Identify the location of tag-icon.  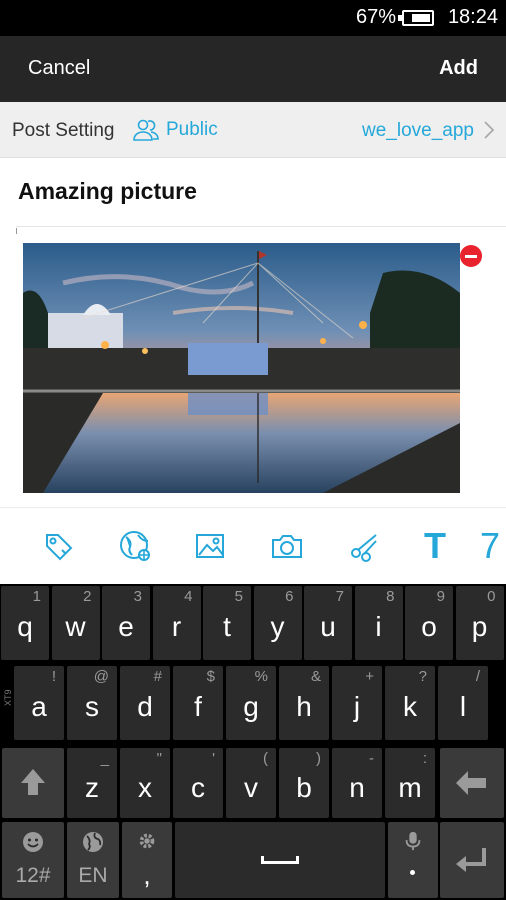
(59, 547).